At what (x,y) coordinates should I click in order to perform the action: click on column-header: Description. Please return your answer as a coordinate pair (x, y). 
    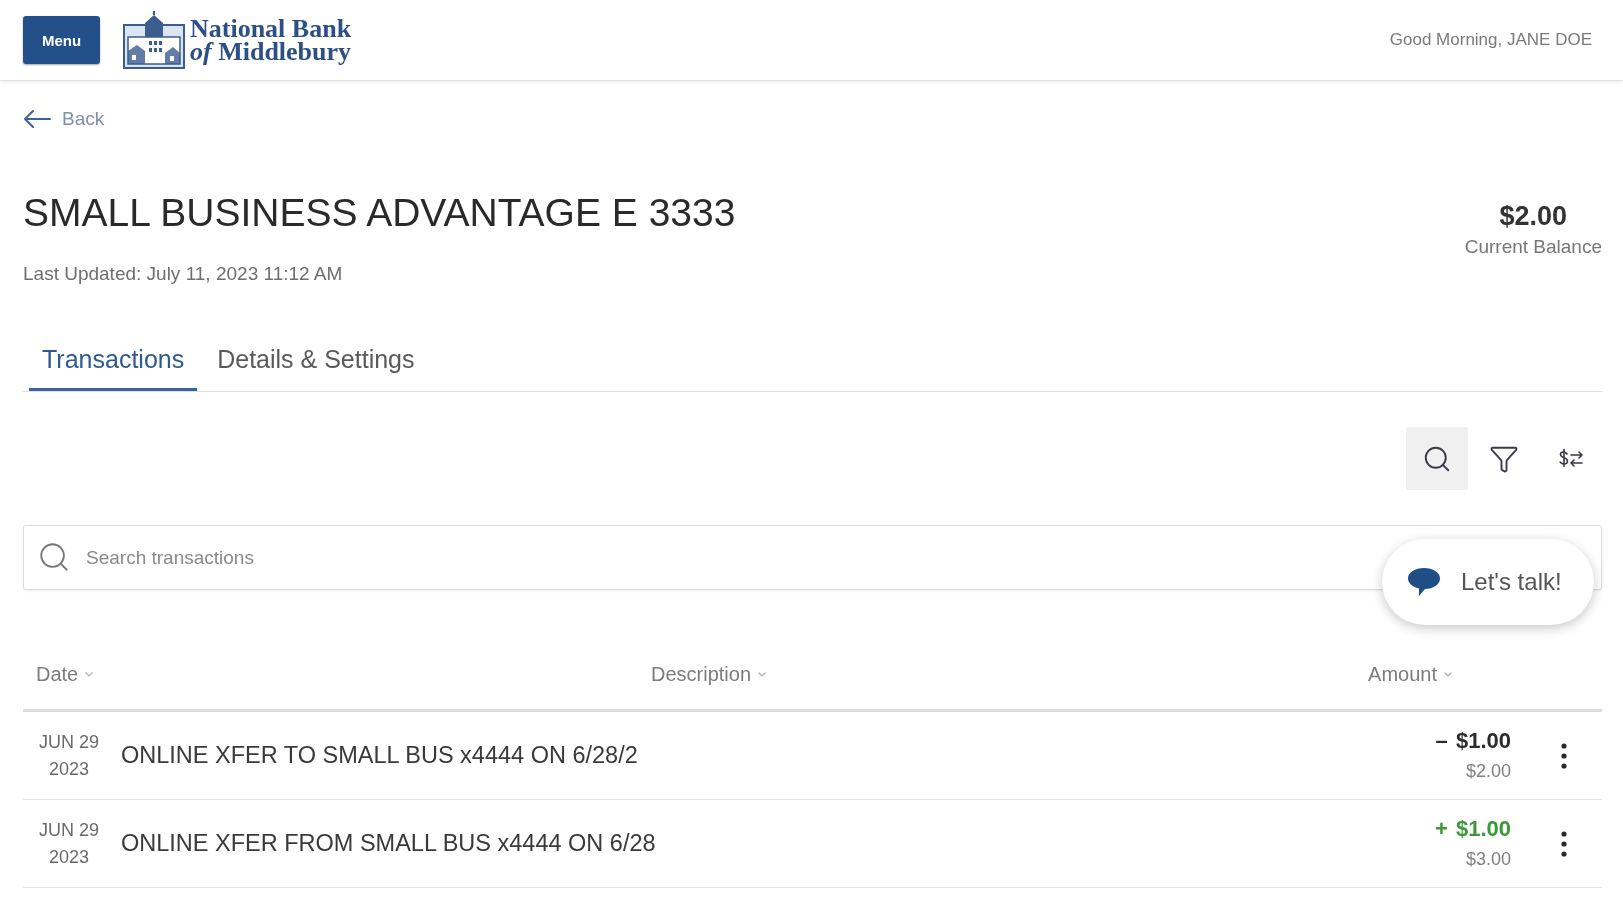
    Looking at the image, I should click on (709, 674).